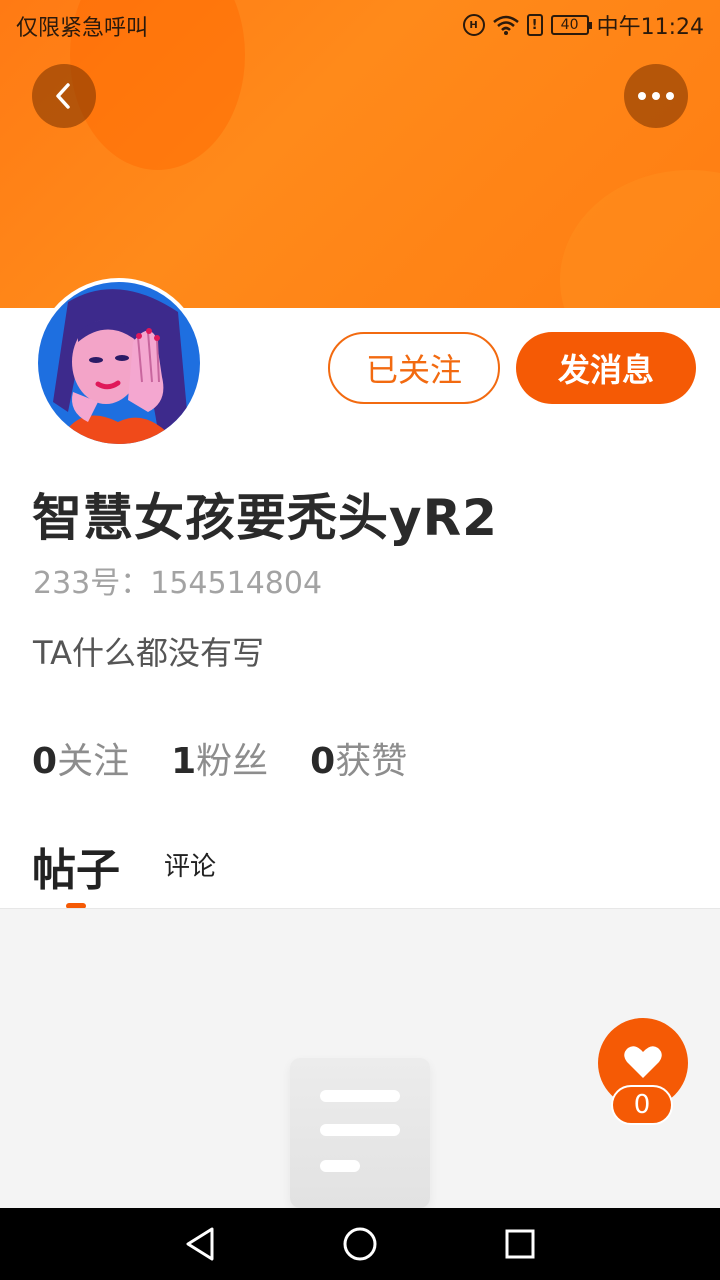 Image resolution: width=720 pixels, height=1280 pixels. I want to click on sim-alert-icon: !, so click(534, 25).